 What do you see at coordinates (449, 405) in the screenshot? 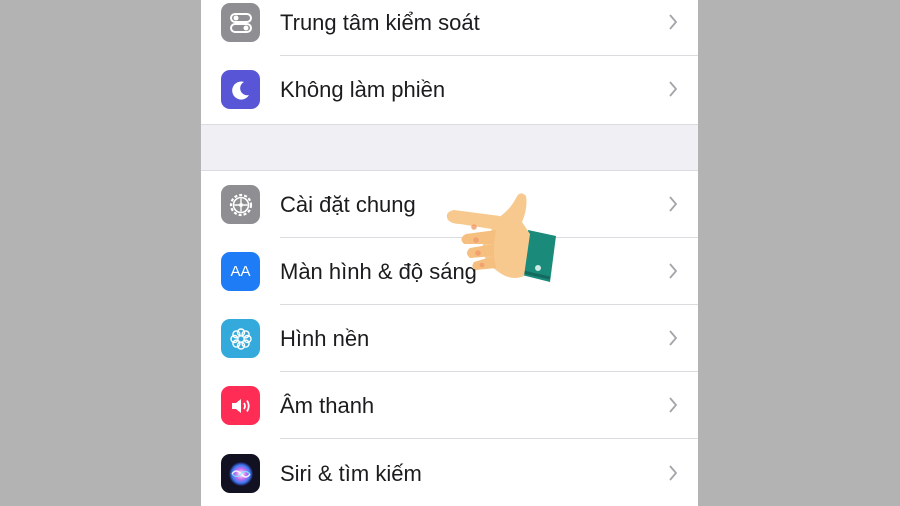
I see `settings-item-sounds: Âm thanh` at bounding box center [449, 405].